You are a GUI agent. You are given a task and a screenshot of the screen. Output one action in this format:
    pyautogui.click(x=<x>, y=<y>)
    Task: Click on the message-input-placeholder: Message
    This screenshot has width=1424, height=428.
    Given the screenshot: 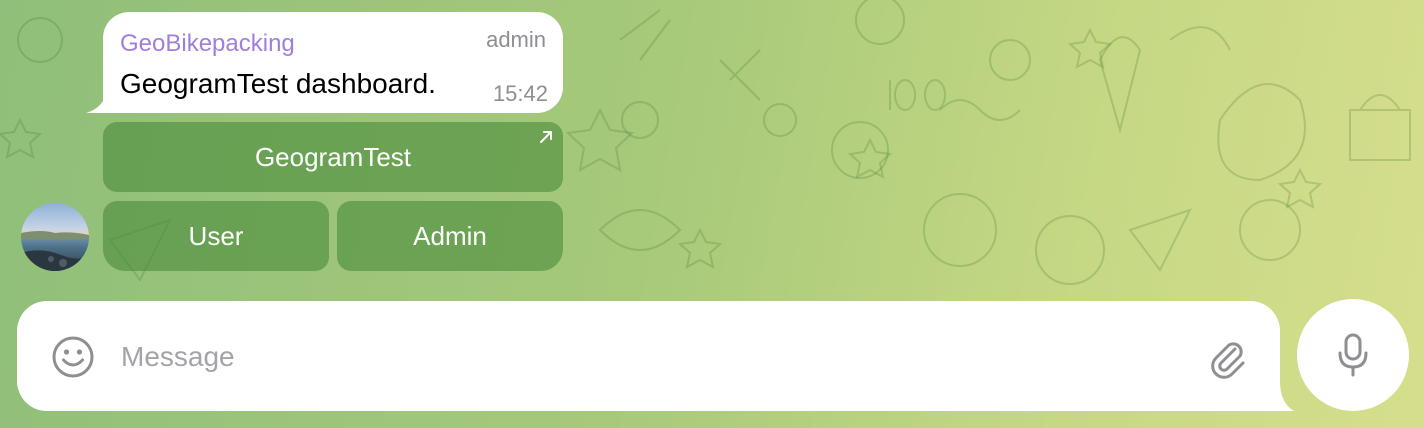 What is the action you would take?
    pyautogui.click(x=178, y=357)
    